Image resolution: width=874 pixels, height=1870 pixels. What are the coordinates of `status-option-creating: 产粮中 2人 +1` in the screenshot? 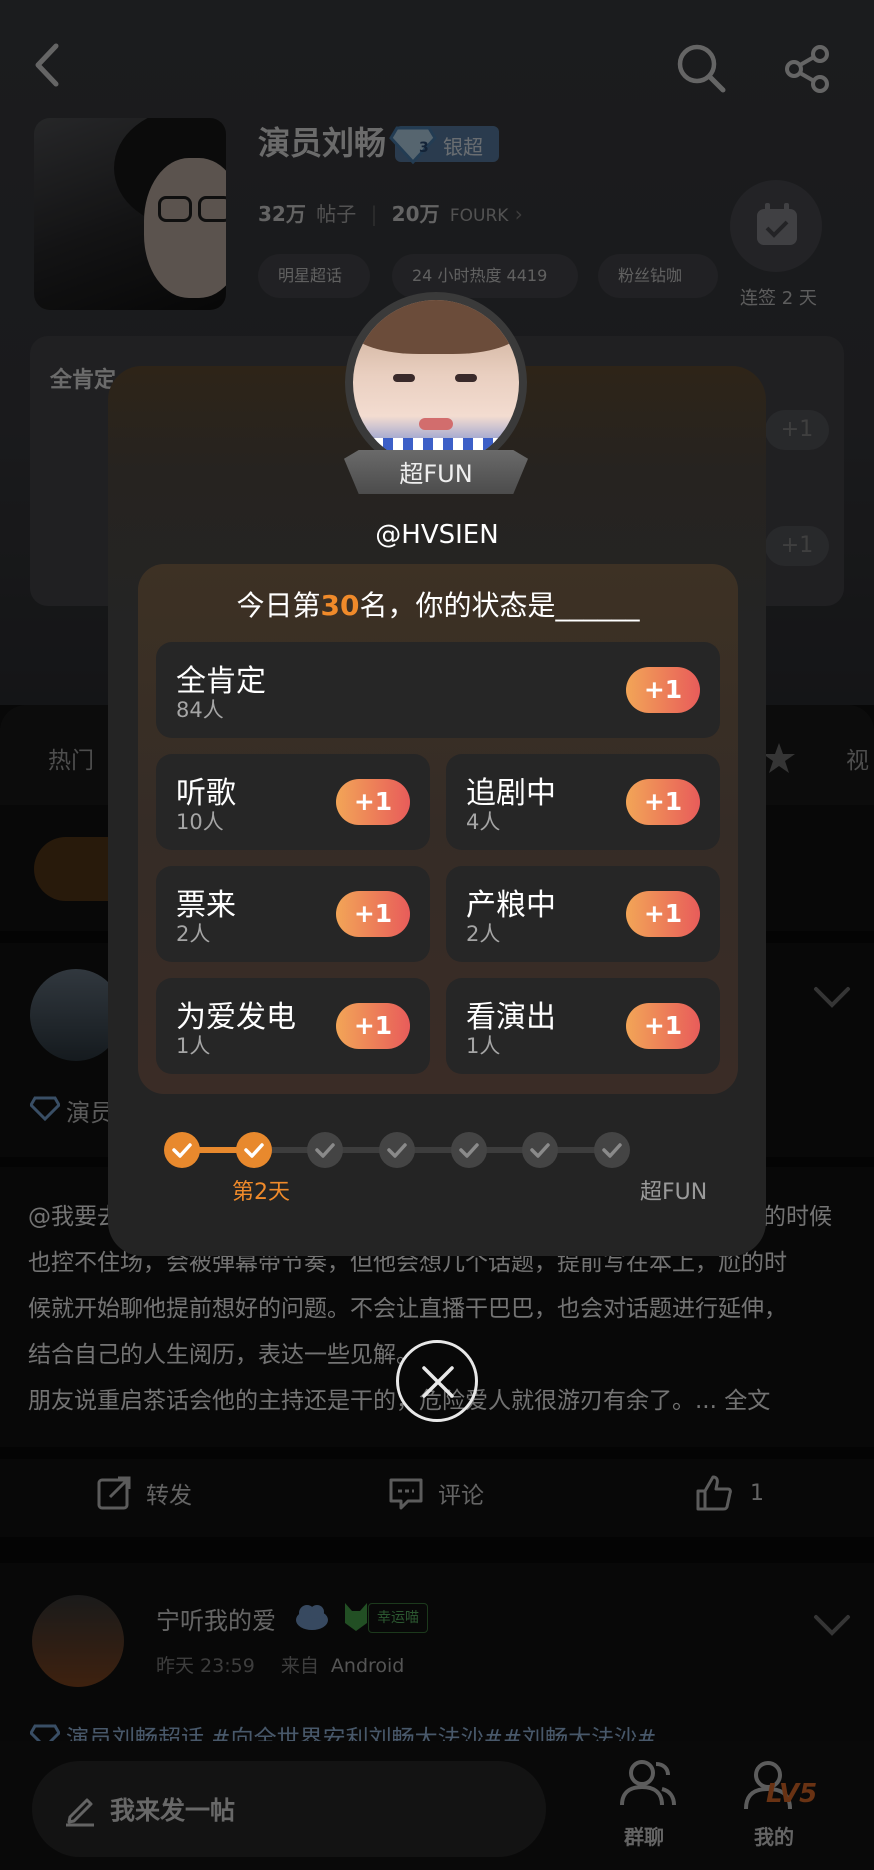 It's located at (583, 914).